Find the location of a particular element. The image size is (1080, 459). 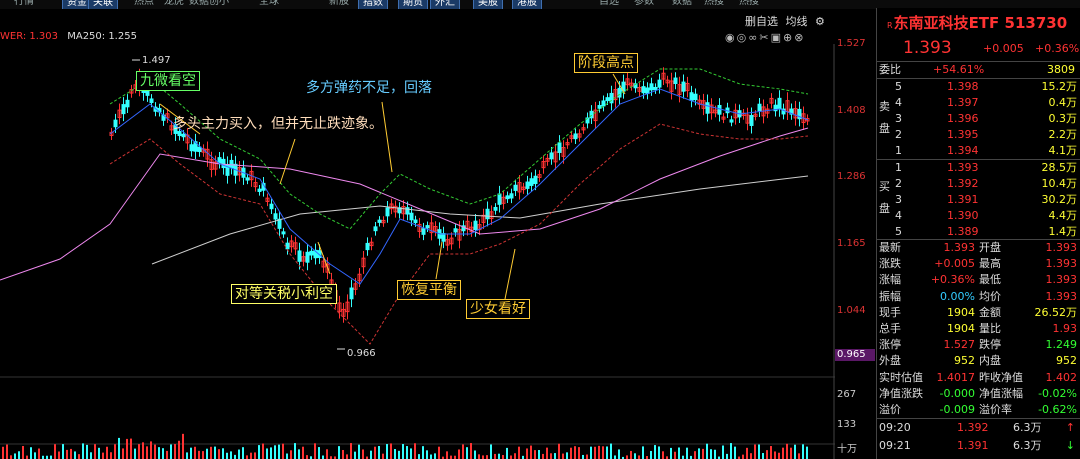

ask-level-row: 5 1.398 15.2万 is located at coordinates (978, 87).